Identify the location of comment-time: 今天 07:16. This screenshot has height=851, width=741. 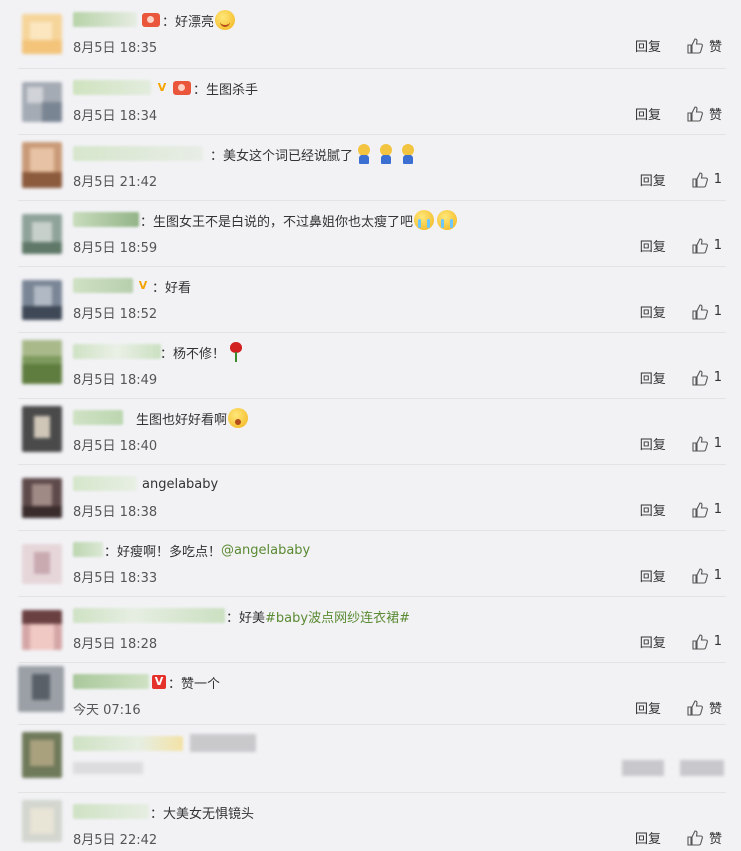
(107, 710).